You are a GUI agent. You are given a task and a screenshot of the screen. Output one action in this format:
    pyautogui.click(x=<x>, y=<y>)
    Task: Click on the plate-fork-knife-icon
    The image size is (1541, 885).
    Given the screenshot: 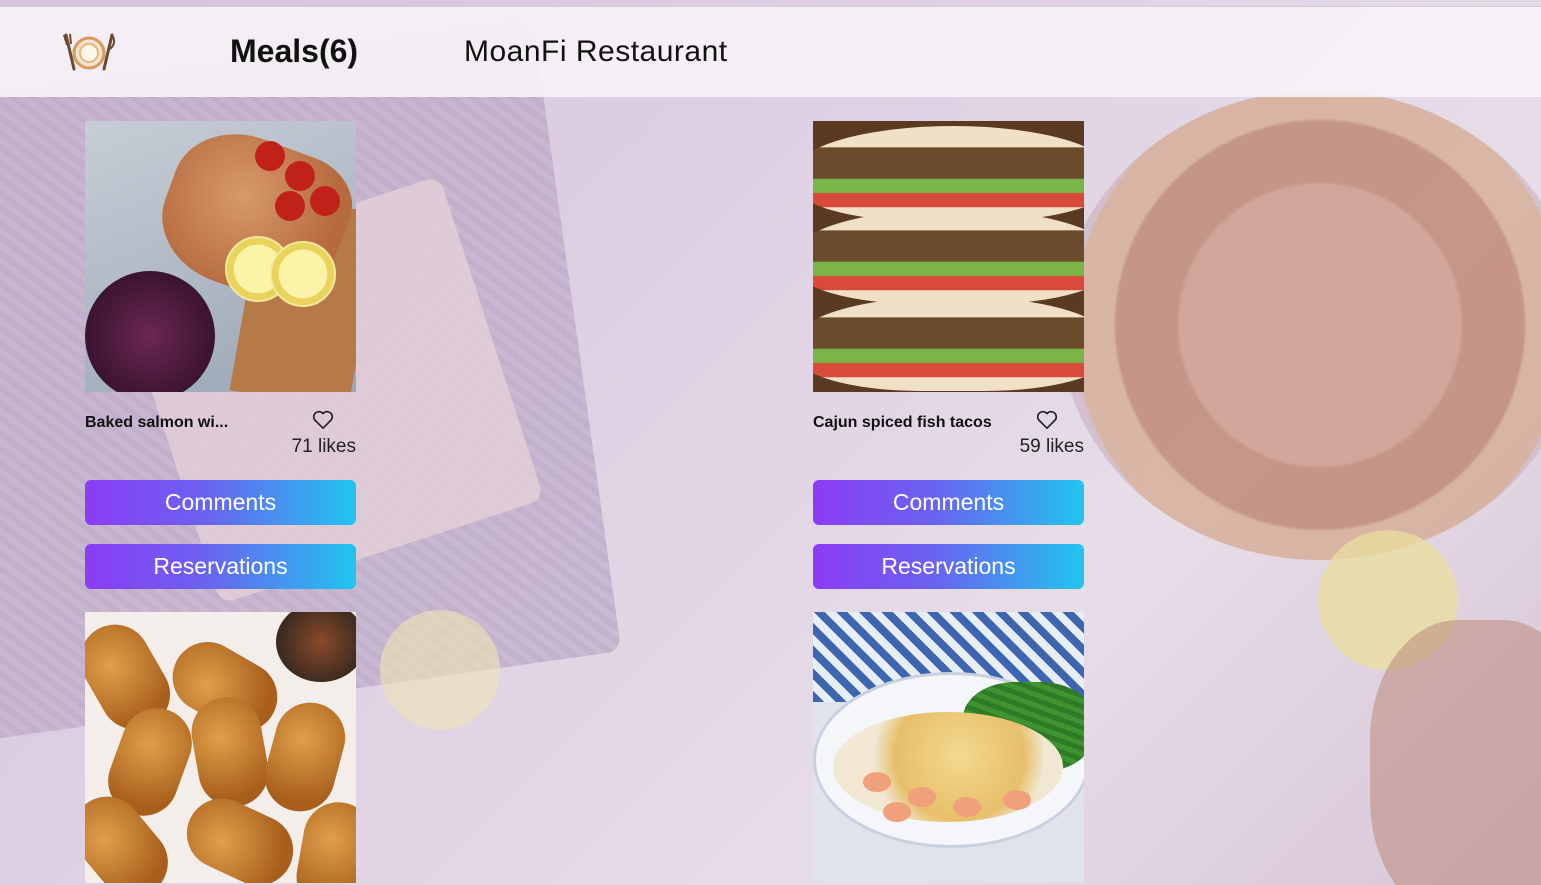 What is the action you would take?
    pyautogui.click(x=89, y=52)
    